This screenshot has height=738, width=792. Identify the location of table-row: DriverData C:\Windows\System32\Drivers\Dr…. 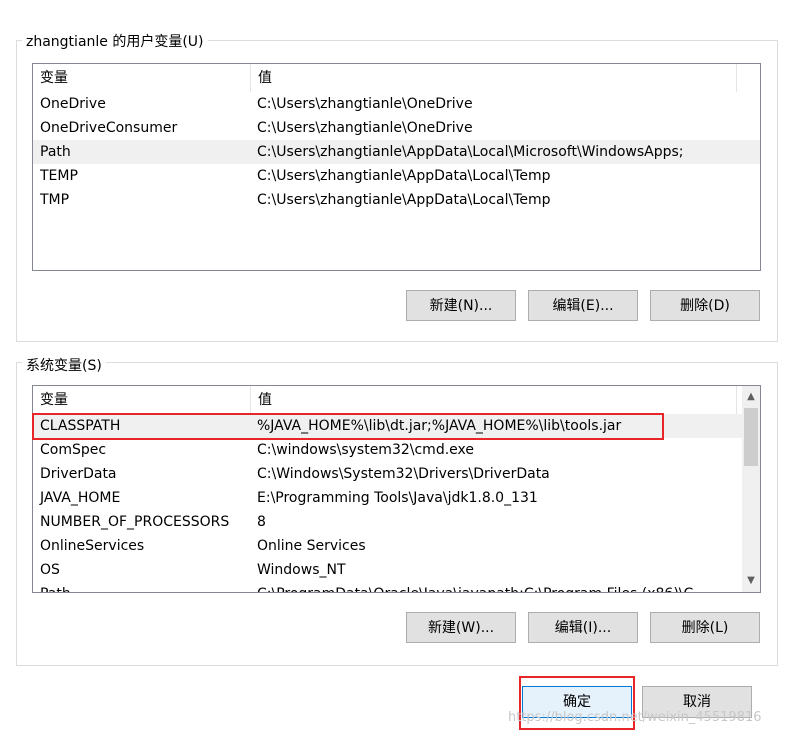
(387, 474).